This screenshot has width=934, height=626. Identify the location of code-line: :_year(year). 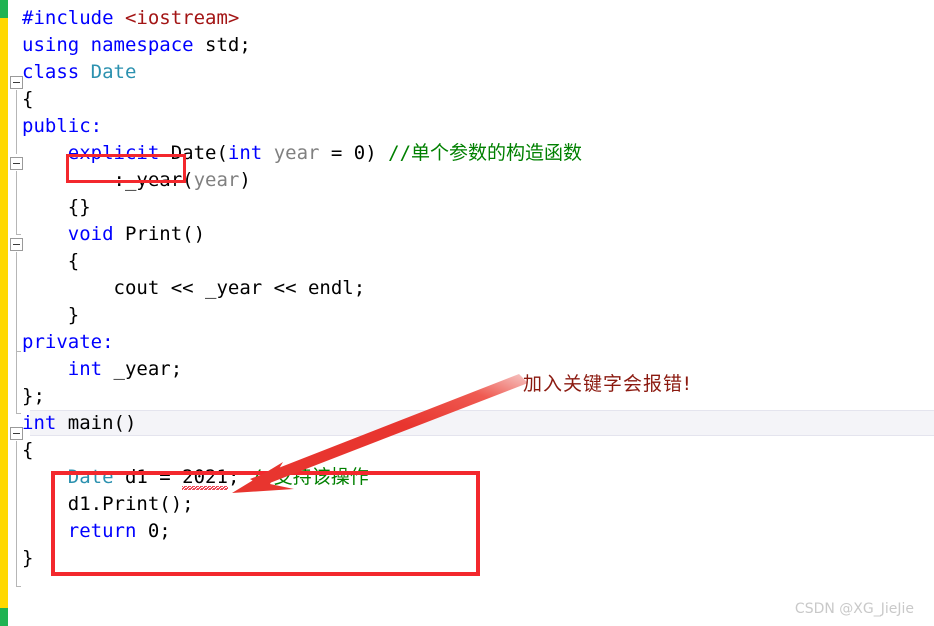
(136, 180).